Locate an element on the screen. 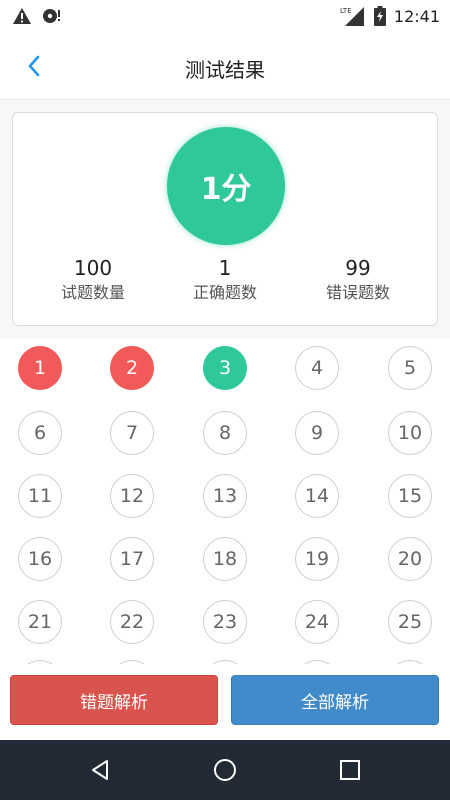 Image resolution: width=450 pixels, height=800 pixels. stat-total-questions: 100 试题数量 is located at coordinates (93, 280).